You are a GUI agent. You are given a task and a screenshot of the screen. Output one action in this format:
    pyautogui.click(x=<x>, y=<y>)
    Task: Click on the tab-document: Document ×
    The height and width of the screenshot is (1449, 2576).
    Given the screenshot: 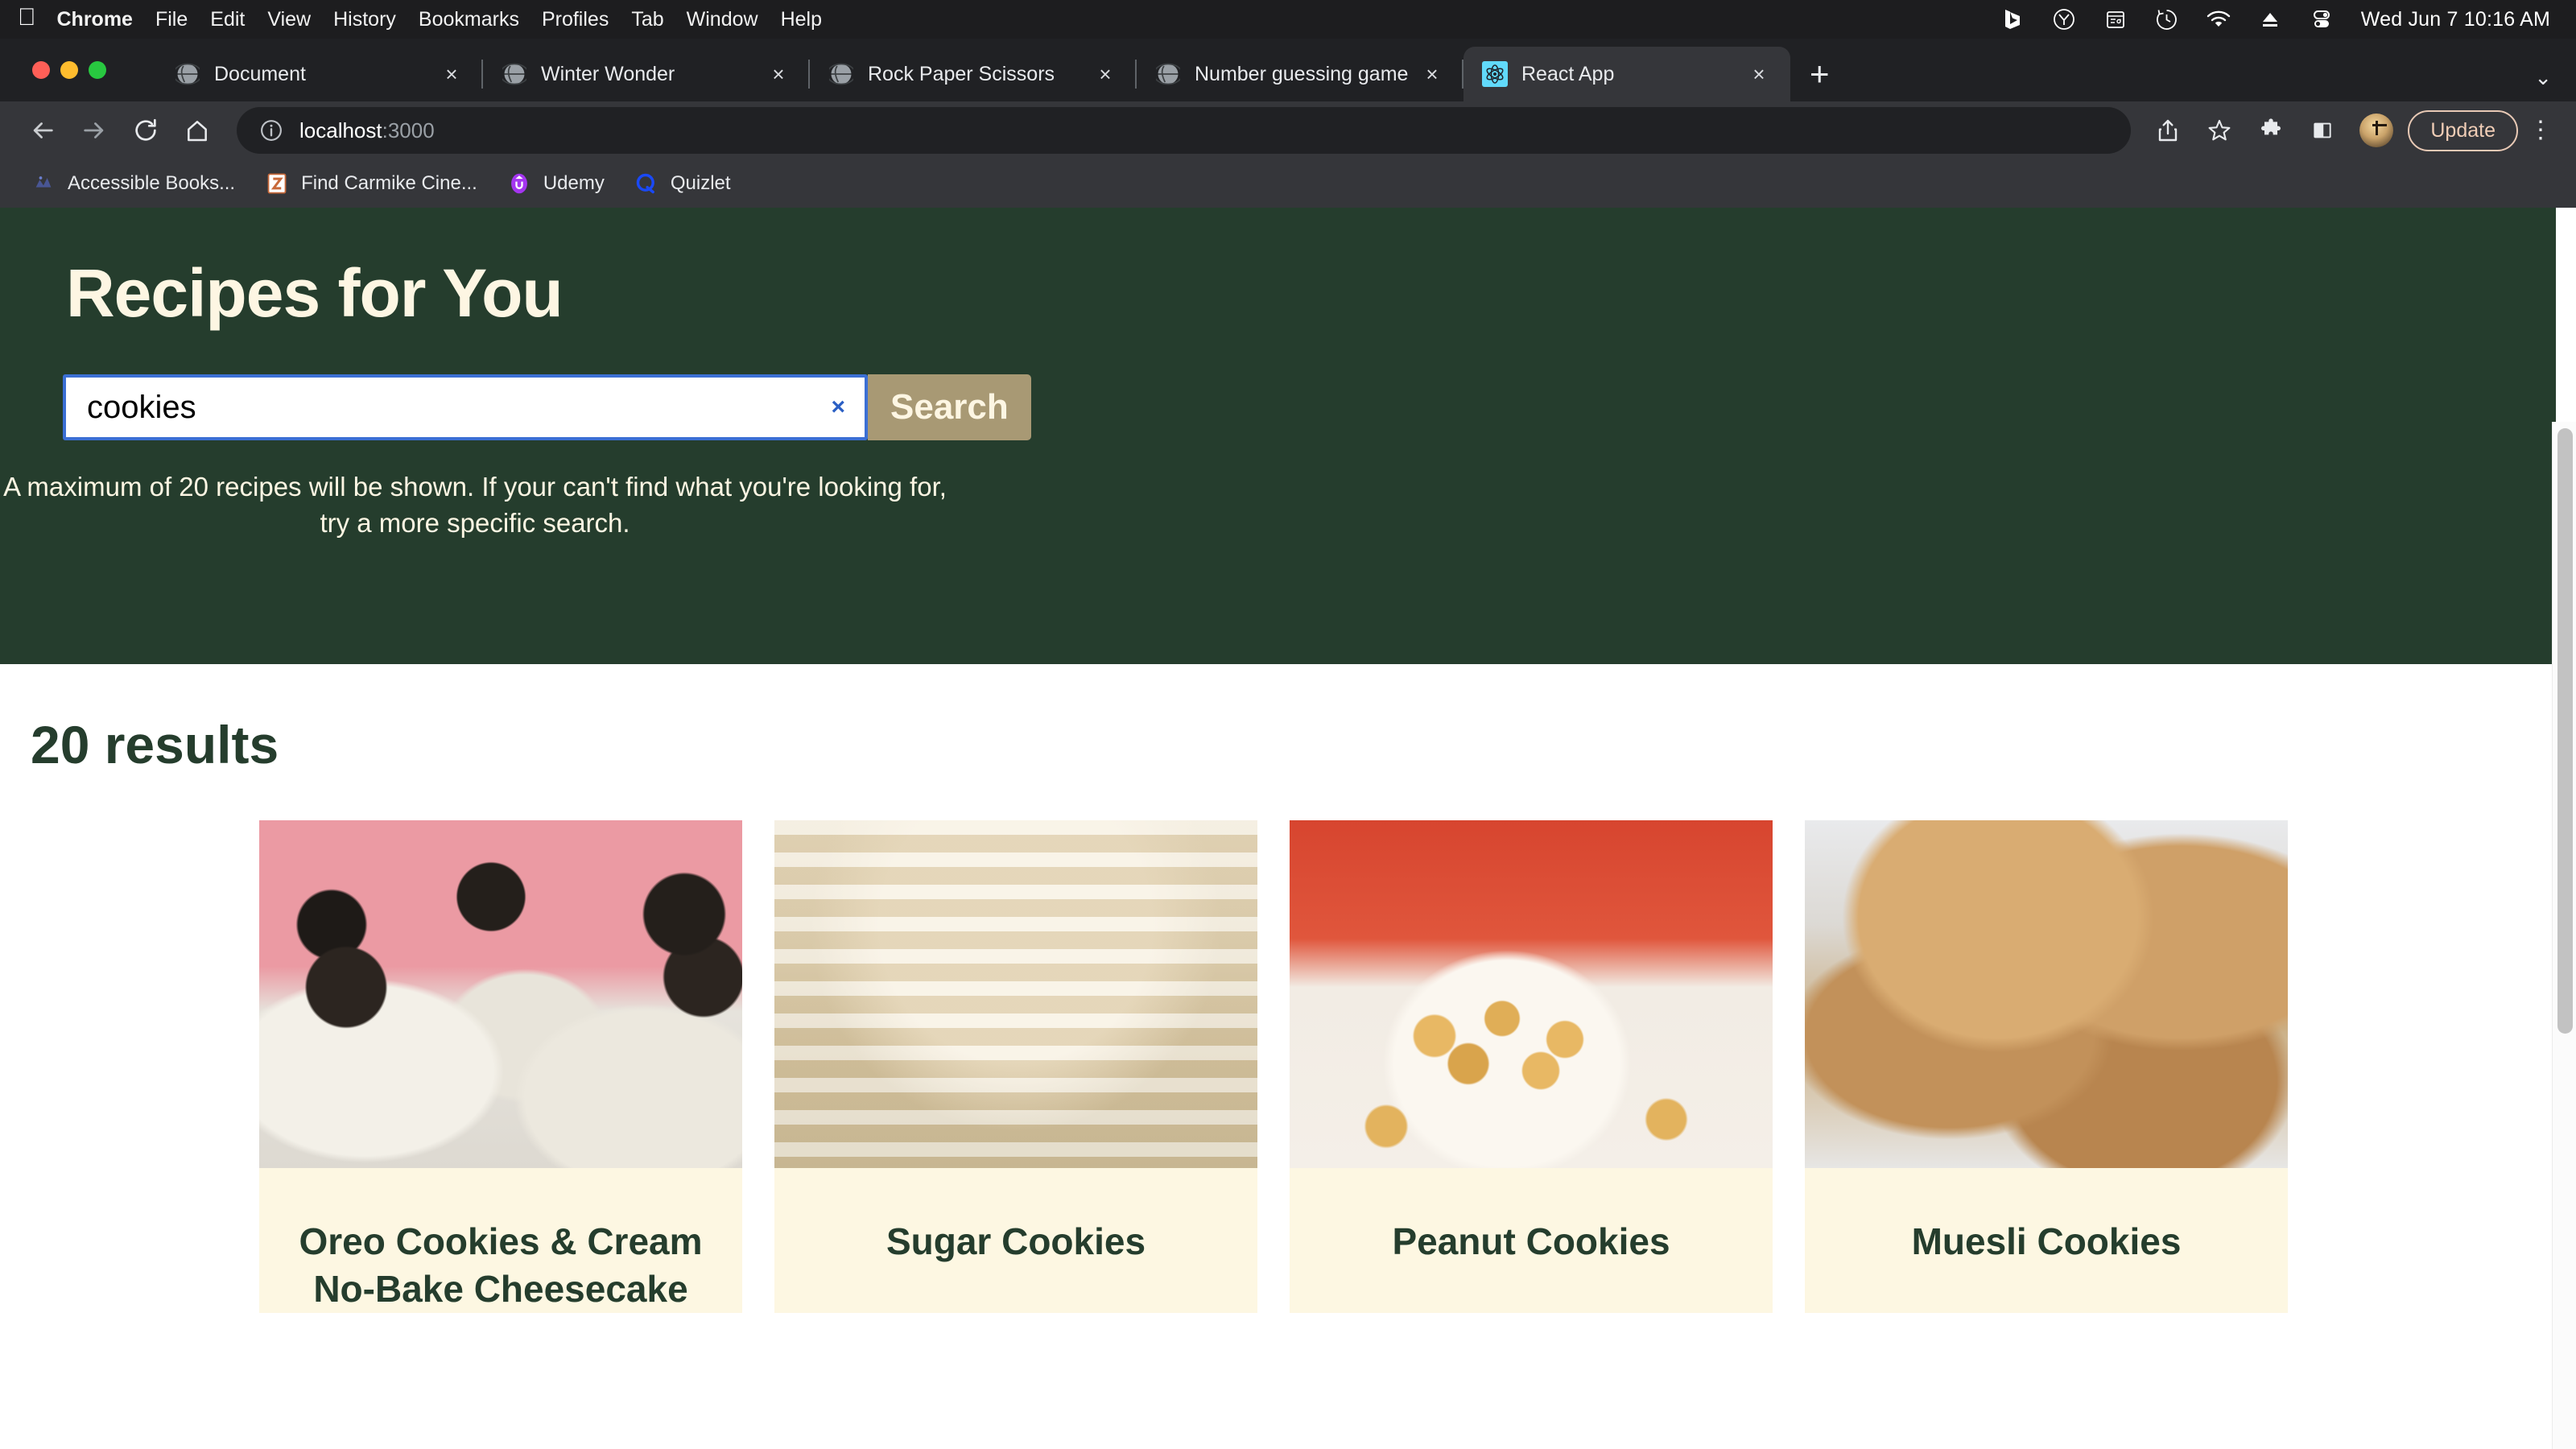 What is the action you would take?
    pyautogui.click(x=319, y=74)
    